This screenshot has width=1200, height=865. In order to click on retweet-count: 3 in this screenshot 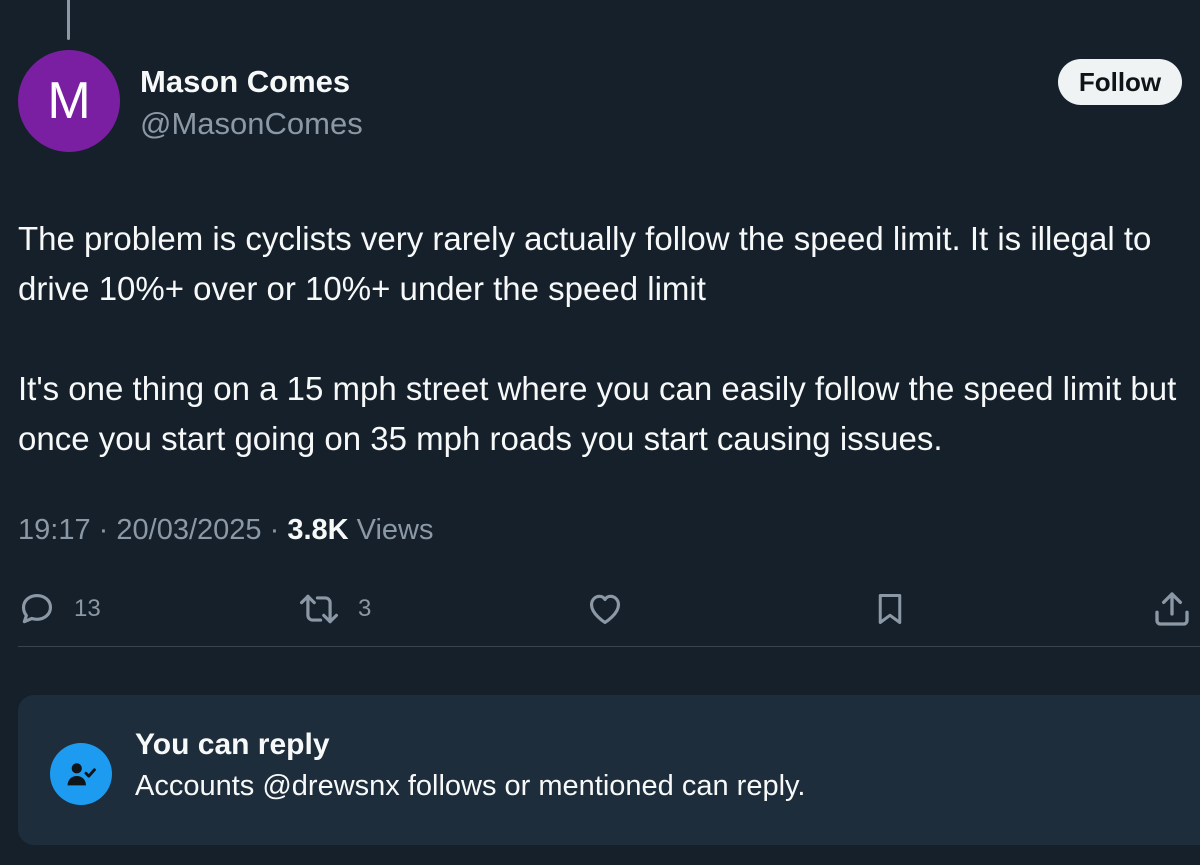, I will do `click(365, 608)`.